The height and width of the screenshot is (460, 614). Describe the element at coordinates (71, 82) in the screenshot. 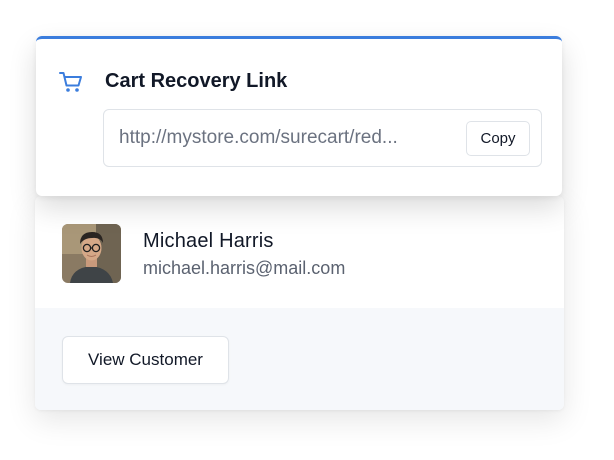

I see `shopping-cart-icon` at that location.